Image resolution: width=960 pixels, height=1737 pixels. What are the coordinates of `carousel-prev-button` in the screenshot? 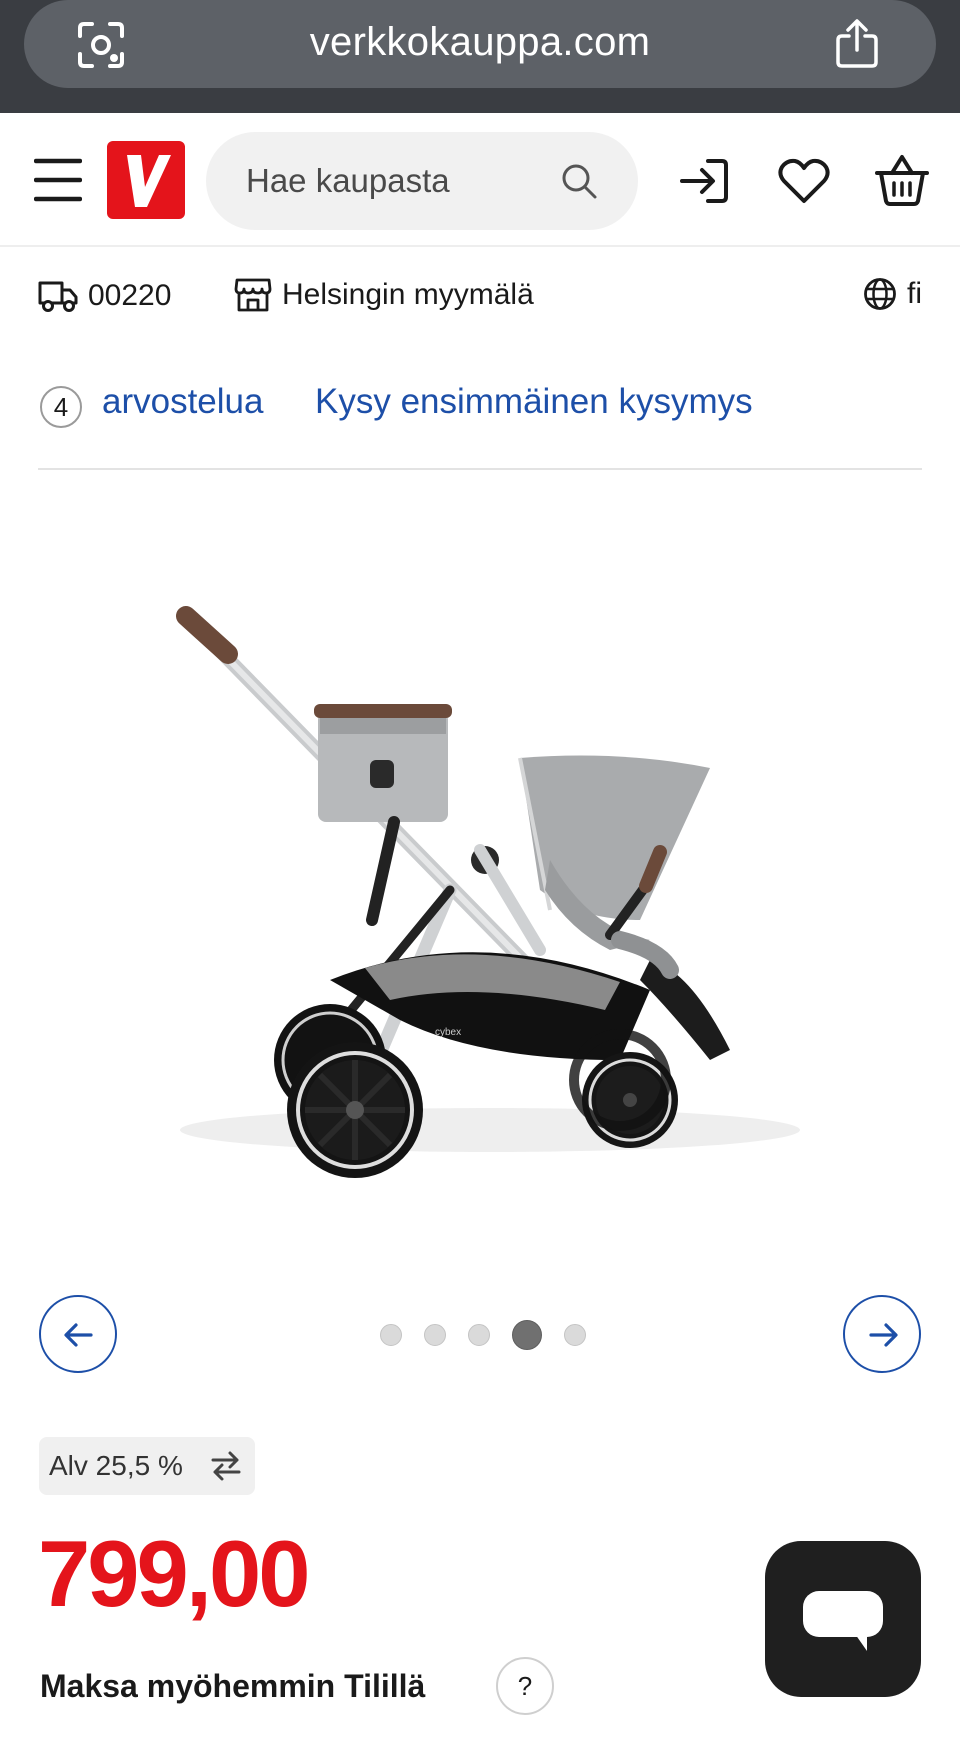 It's located at (78, 1334).